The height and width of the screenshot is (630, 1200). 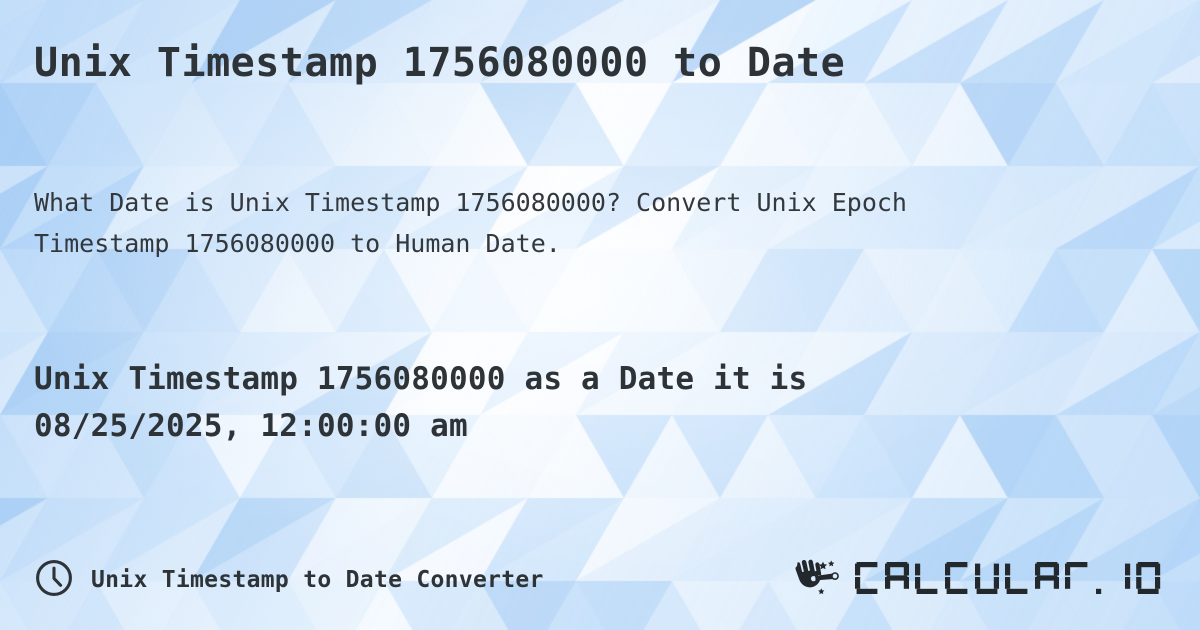 What do you see at coordinates (251, 426) in the screenshot?
I see `result-line-2: 08/25/2025, 12:00:00 am` at bounding box center [251, 426].